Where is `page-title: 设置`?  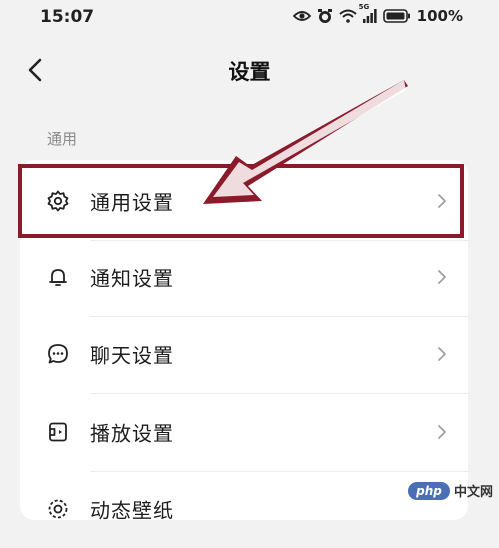 page-title: 设置 is located at coordinates (249, 72).